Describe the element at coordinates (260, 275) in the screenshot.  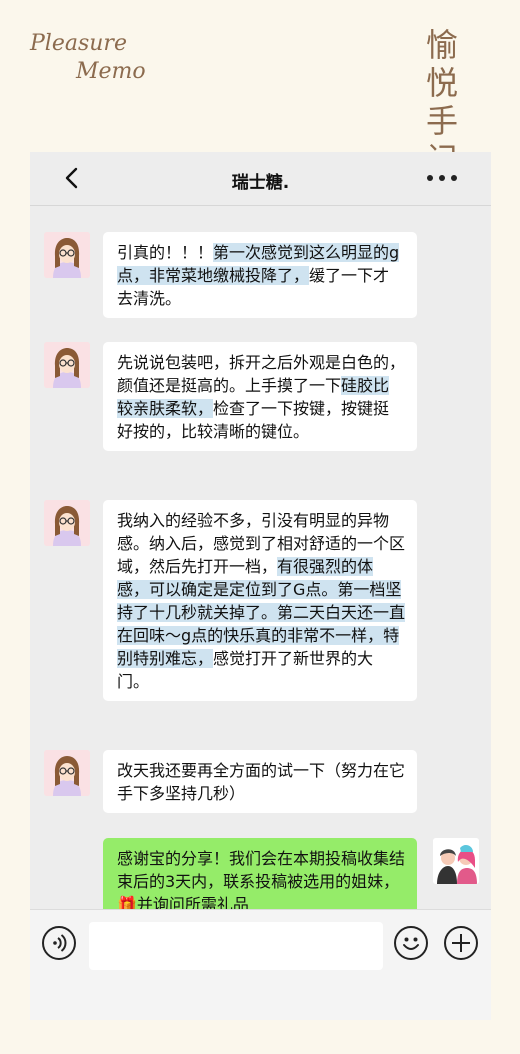
I see `message-bubble-1: 引真的！！！第一次感觉到这么明显的g点，非常菜地缴械投降了，缓了一下才去清洗。` at that location.